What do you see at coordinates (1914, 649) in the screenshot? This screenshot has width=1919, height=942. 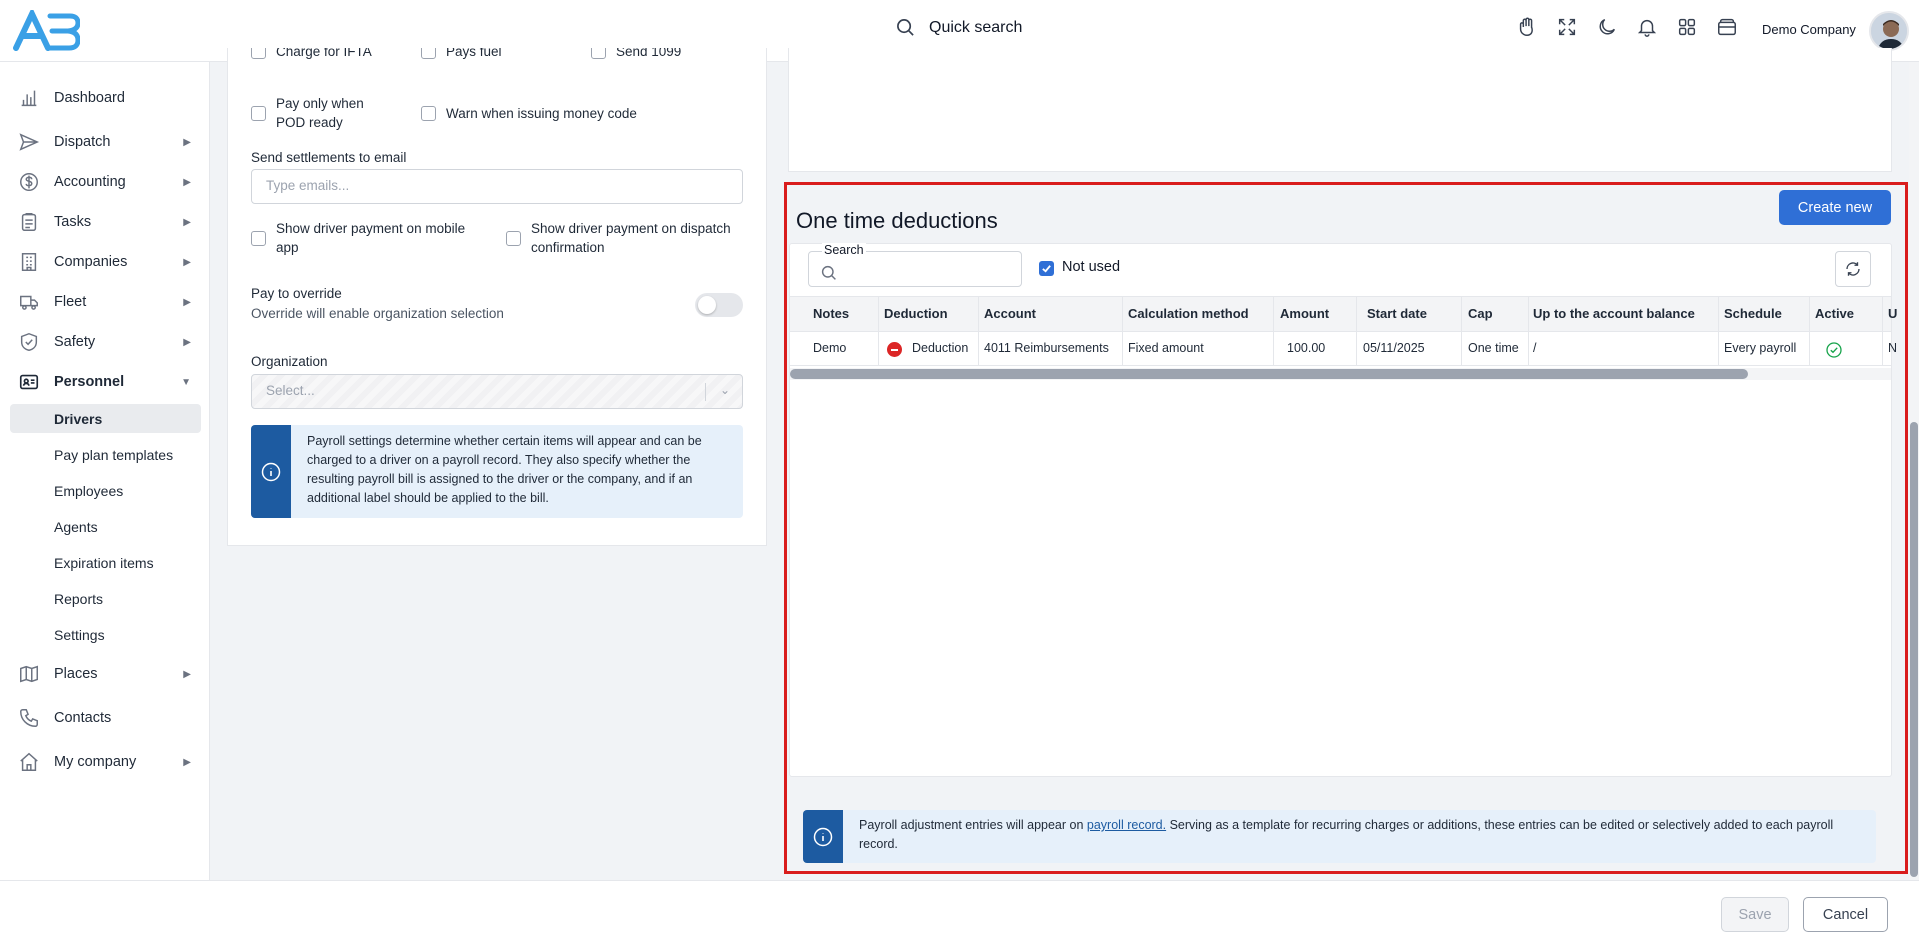 I see `vertical-scrollbar-thumb` at bounding box center [1914, 649].